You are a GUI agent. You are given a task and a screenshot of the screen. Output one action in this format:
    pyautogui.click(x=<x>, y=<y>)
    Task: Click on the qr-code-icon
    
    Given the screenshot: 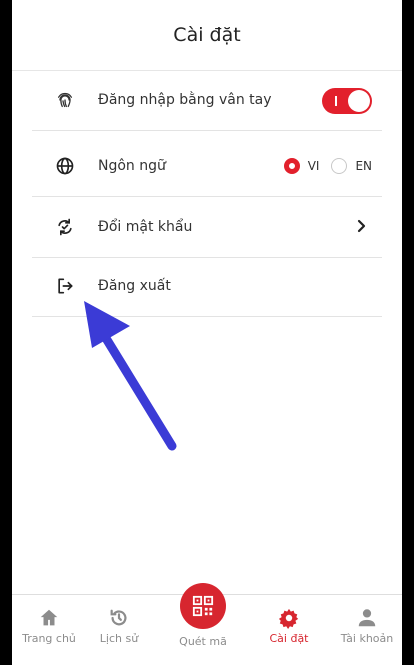 What is the action you would take?
    pyautogui.click(x=203, y=606)
    